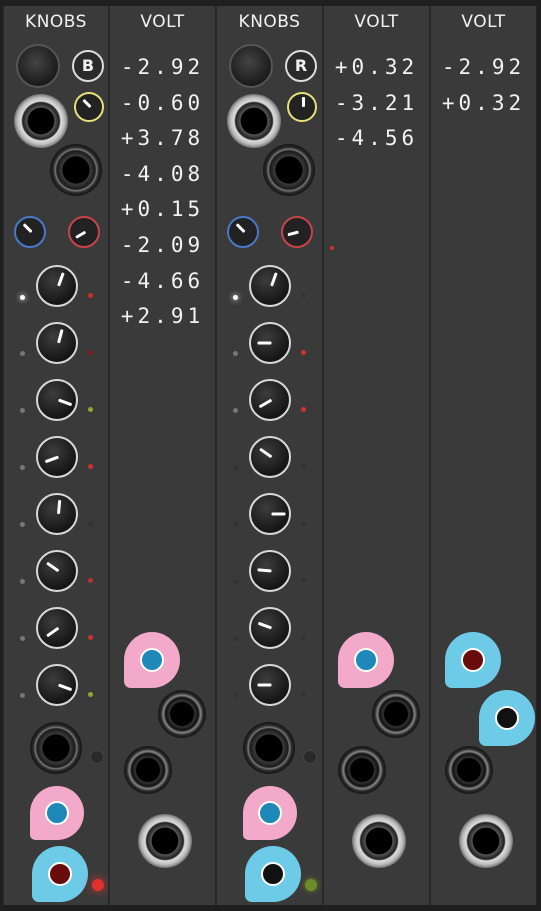  I want to click on mode-button-label: R, so click(301, 66).